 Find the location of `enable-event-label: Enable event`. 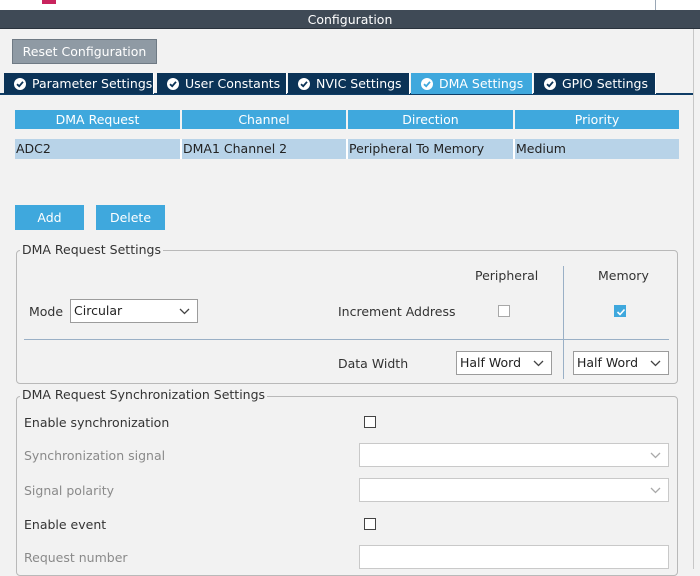

enable-event-label: Enable event is located at coordinates (65, 524).